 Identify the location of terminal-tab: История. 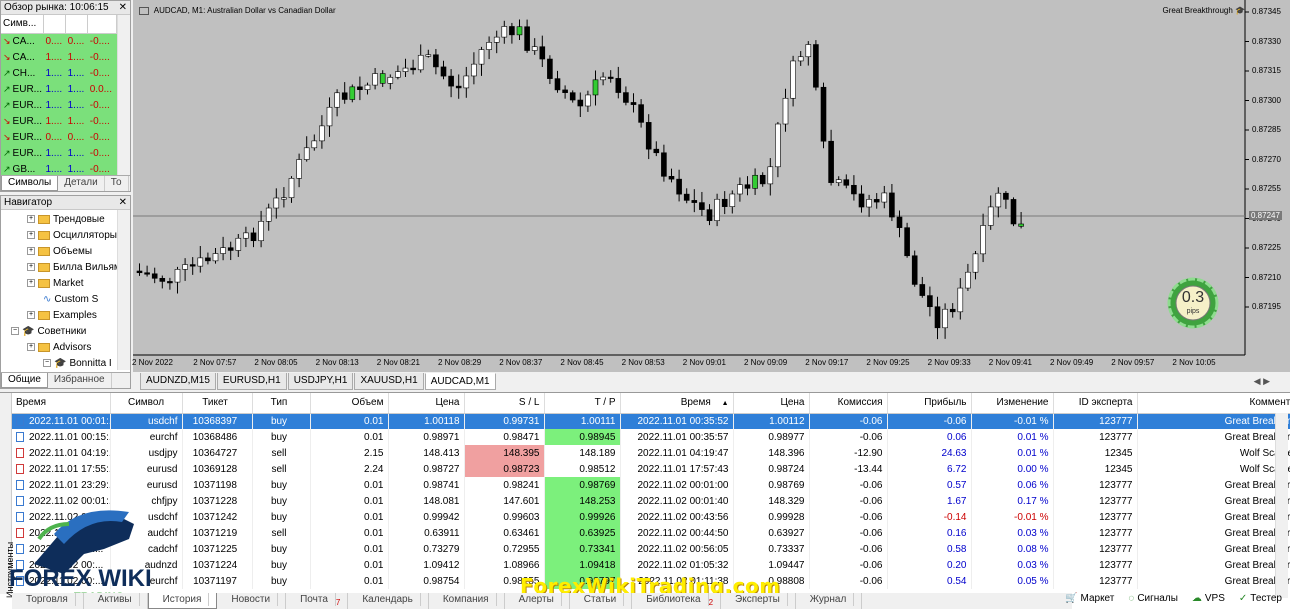
(182, 601).